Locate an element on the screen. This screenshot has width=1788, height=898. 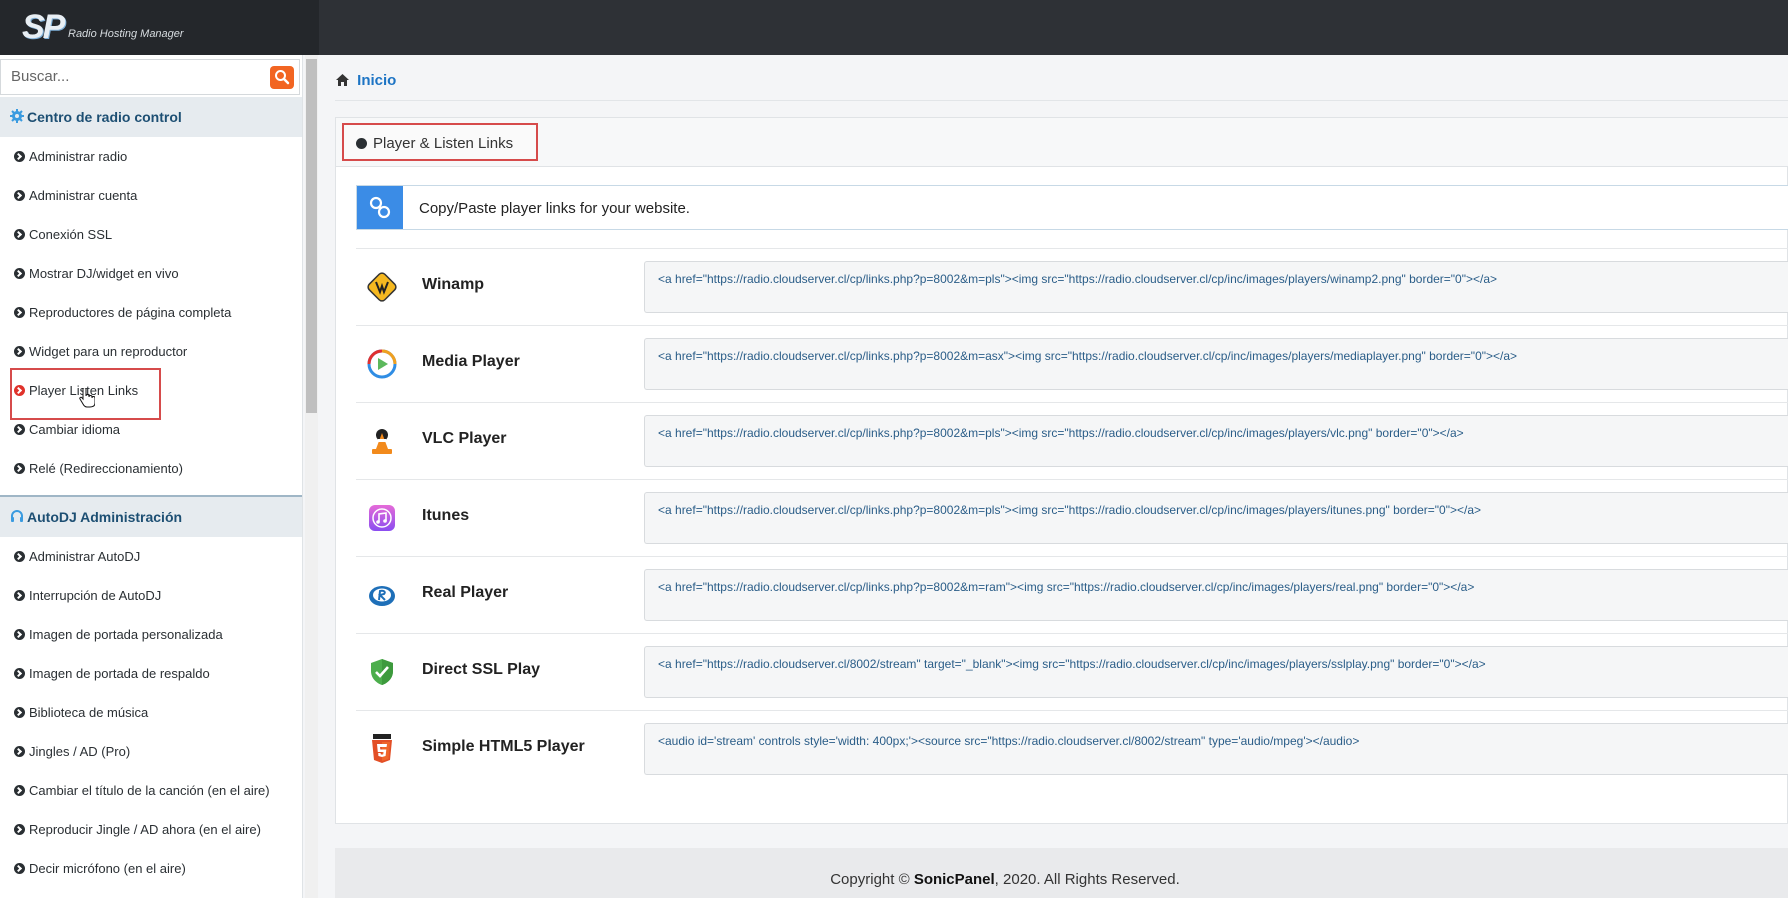
itunes-icon is located at coordinates (382, 518).